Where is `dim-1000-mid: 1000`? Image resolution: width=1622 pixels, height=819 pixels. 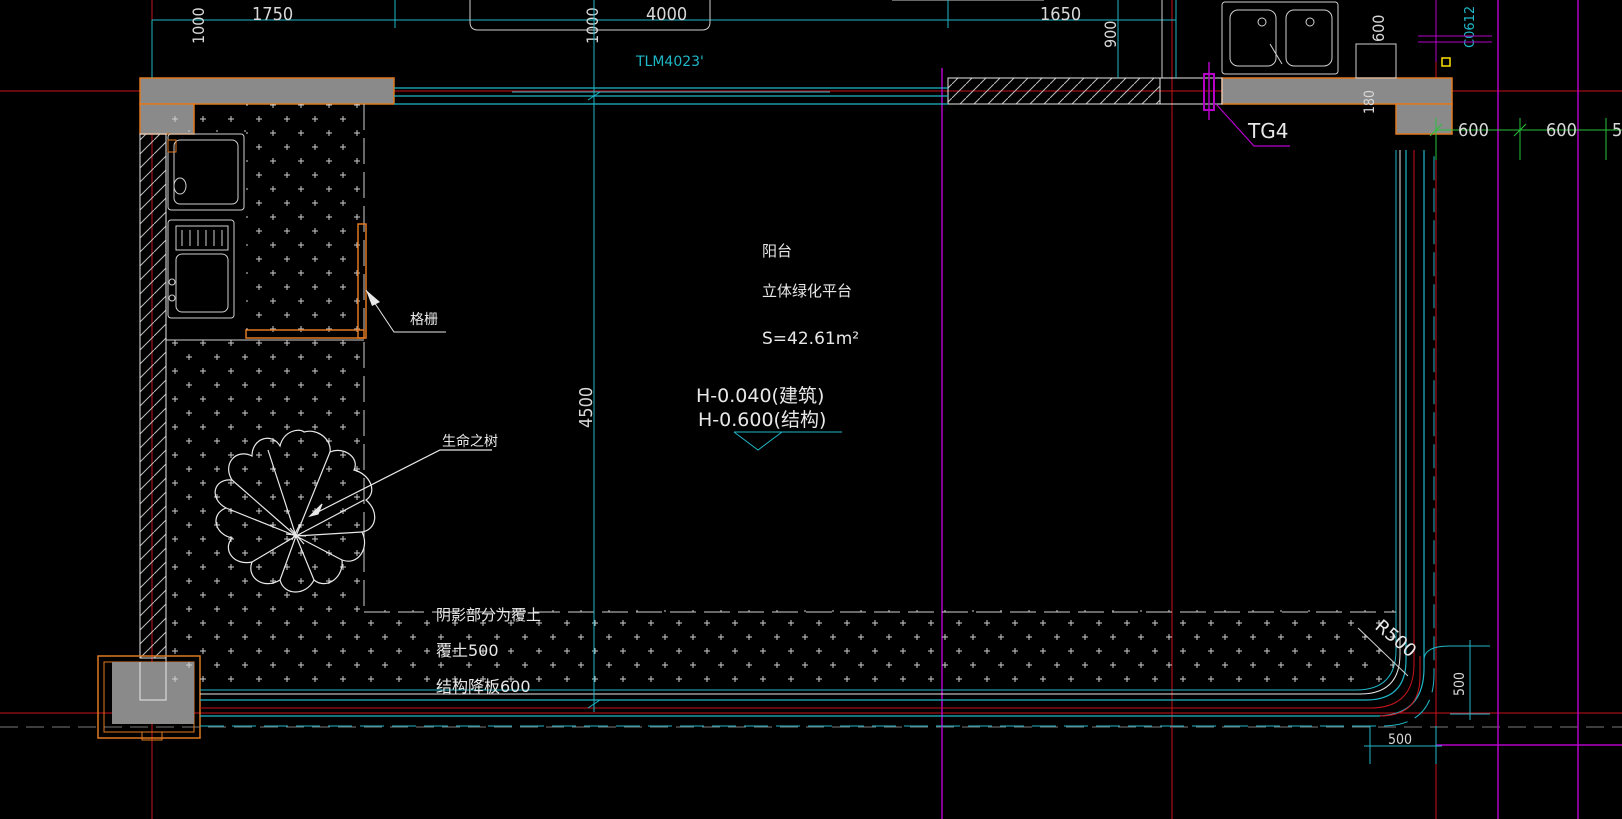
dim-1000-mid: 1000 is located at coordinates (592, 25).